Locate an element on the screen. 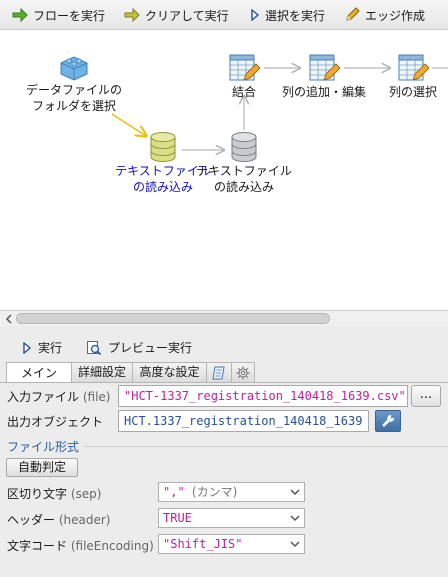 The image size is (448, 577). clear-and-run-button: クリアして実行 is located at coordinates (176, 15).